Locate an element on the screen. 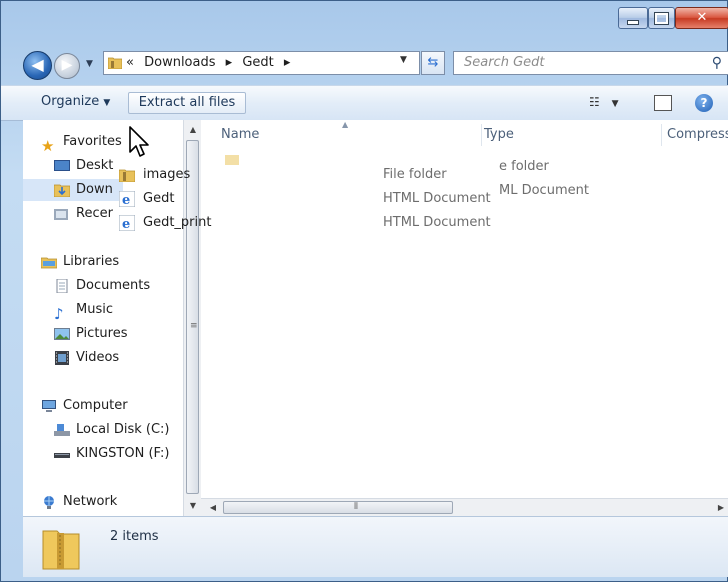 Image resolution: width=728 pixels, height=582 pixels. view-details-icon: ☷ is located at coordinates (594, 102).